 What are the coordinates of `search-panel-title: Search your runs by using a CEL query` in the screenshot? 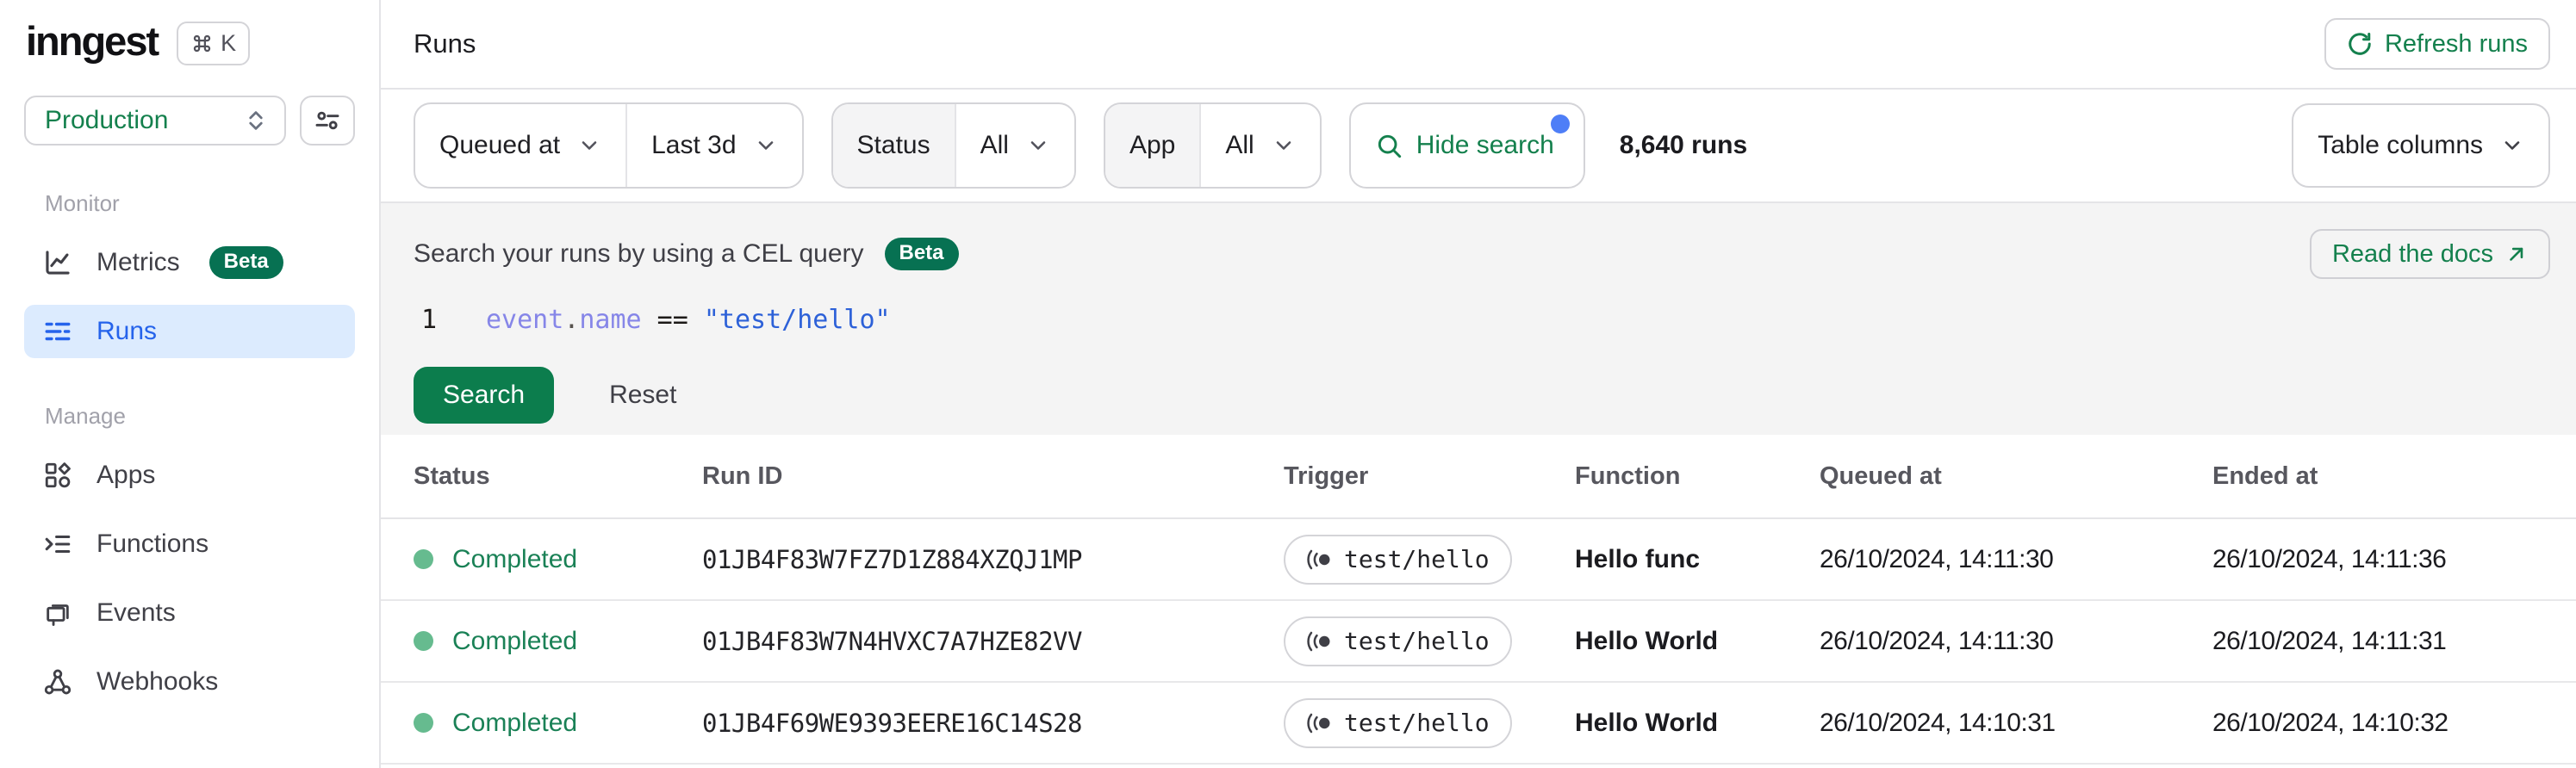 It's located at (639, 253).